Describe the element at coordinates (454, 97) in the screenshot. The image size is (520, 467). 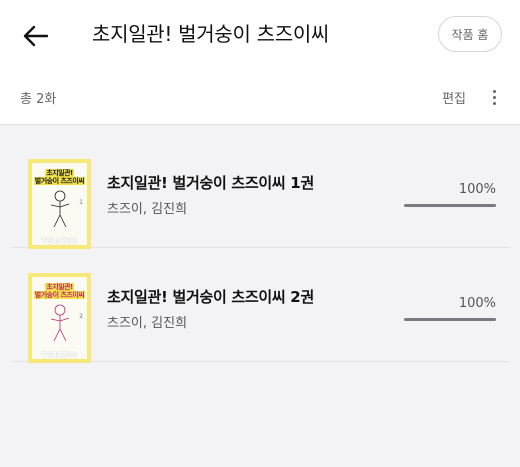
I see `edit-button: 편집` at that location.